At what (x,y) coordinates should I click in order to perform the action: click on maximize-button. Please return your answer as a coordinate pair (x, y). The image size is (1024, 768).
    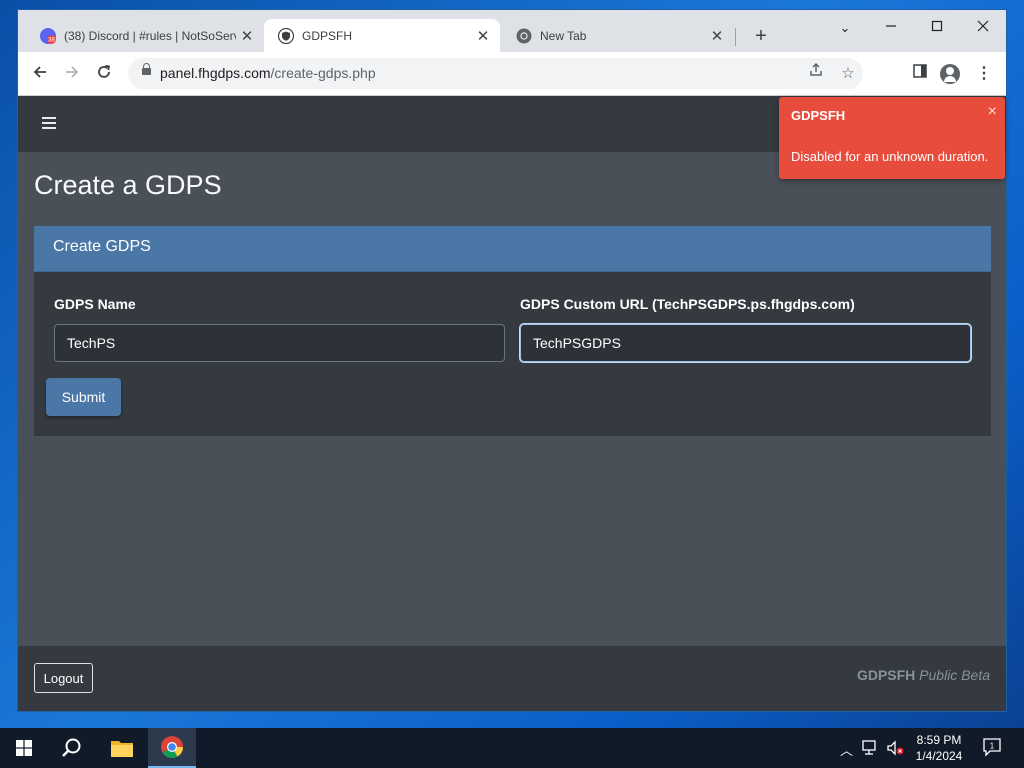
    Looking at the image, I should click on (937, 29).